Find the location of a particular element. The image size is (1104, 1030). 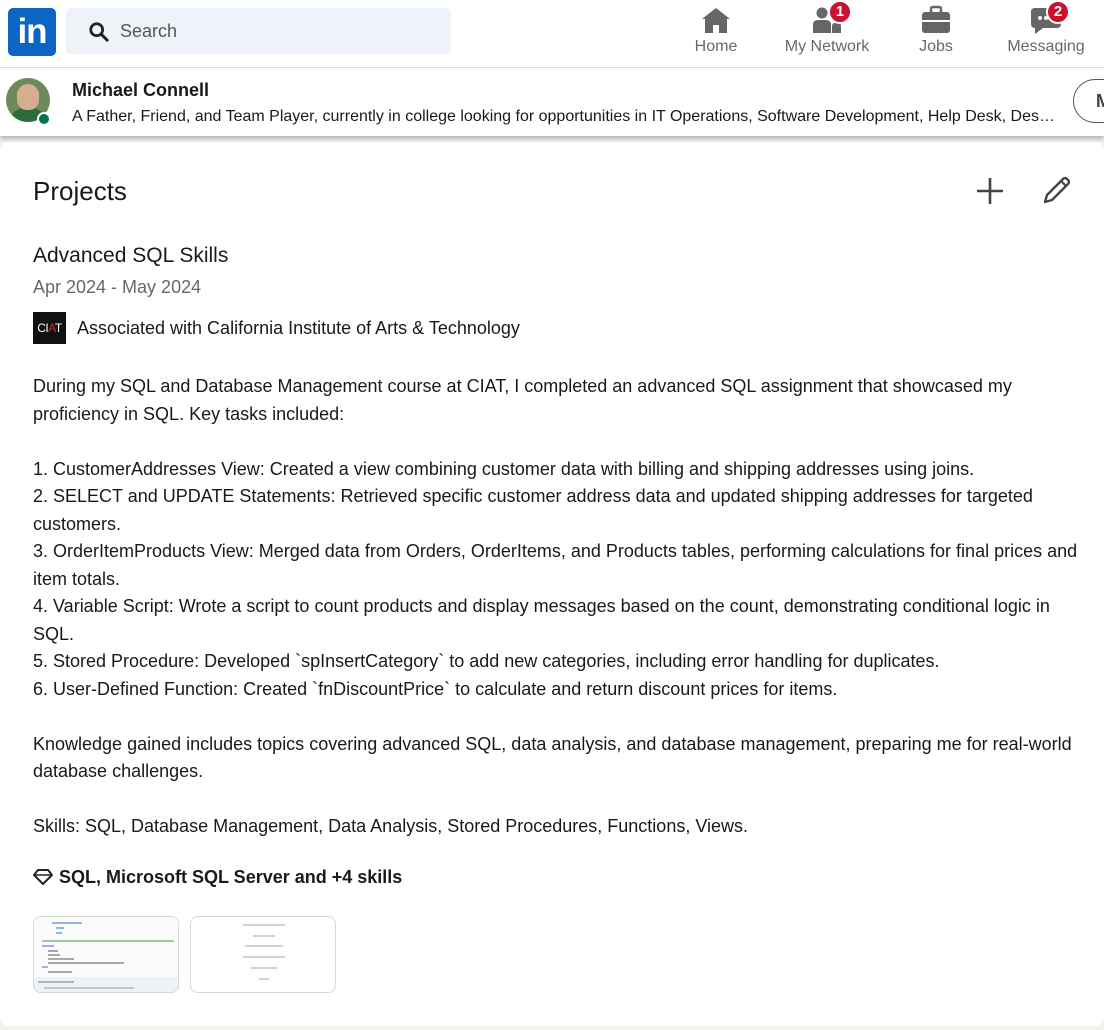

document-preview-image is located at coordinates (264, 952).